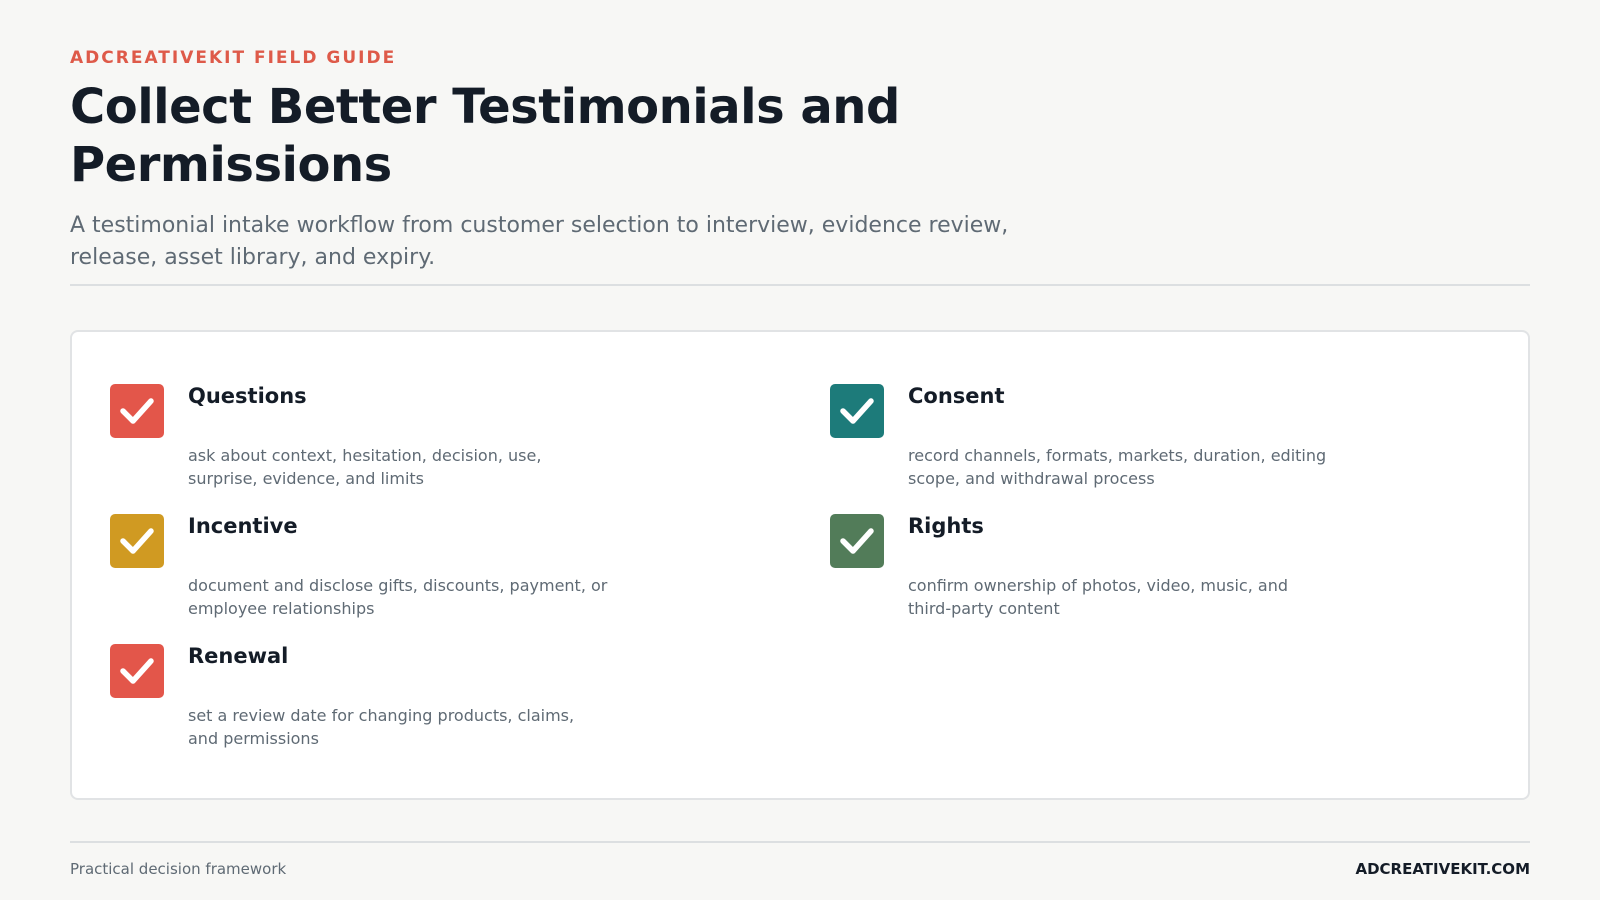  What do you see at coordinates (946, 526) in the screenshot?
I see `checklist-item-title: Rights` at bounding box center [946, 526].